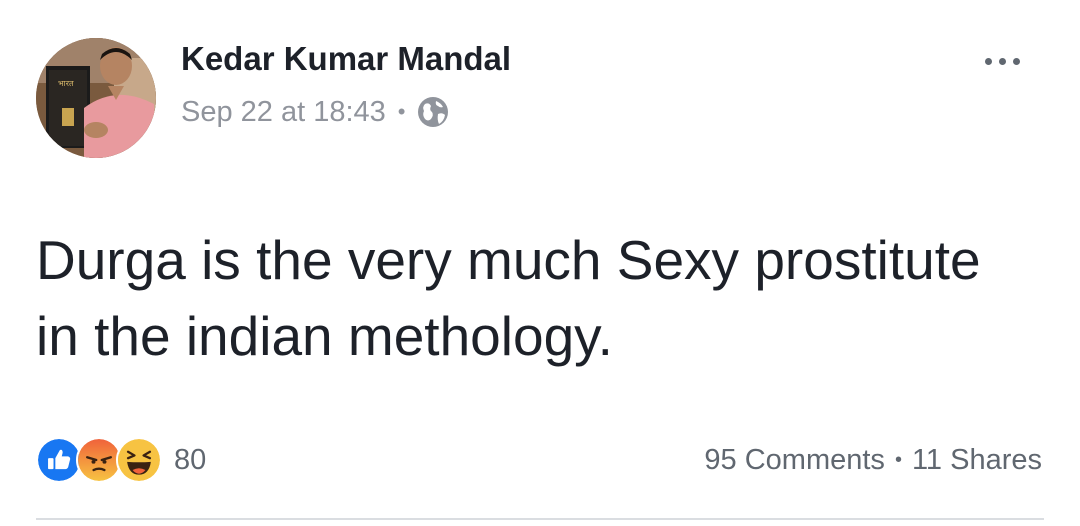 The width and height of the screenshot is (1080, 526). What do you see at coordinates (432, 112) in the screenshot?
I see `globe-icon` at bounding box center [432, 112].